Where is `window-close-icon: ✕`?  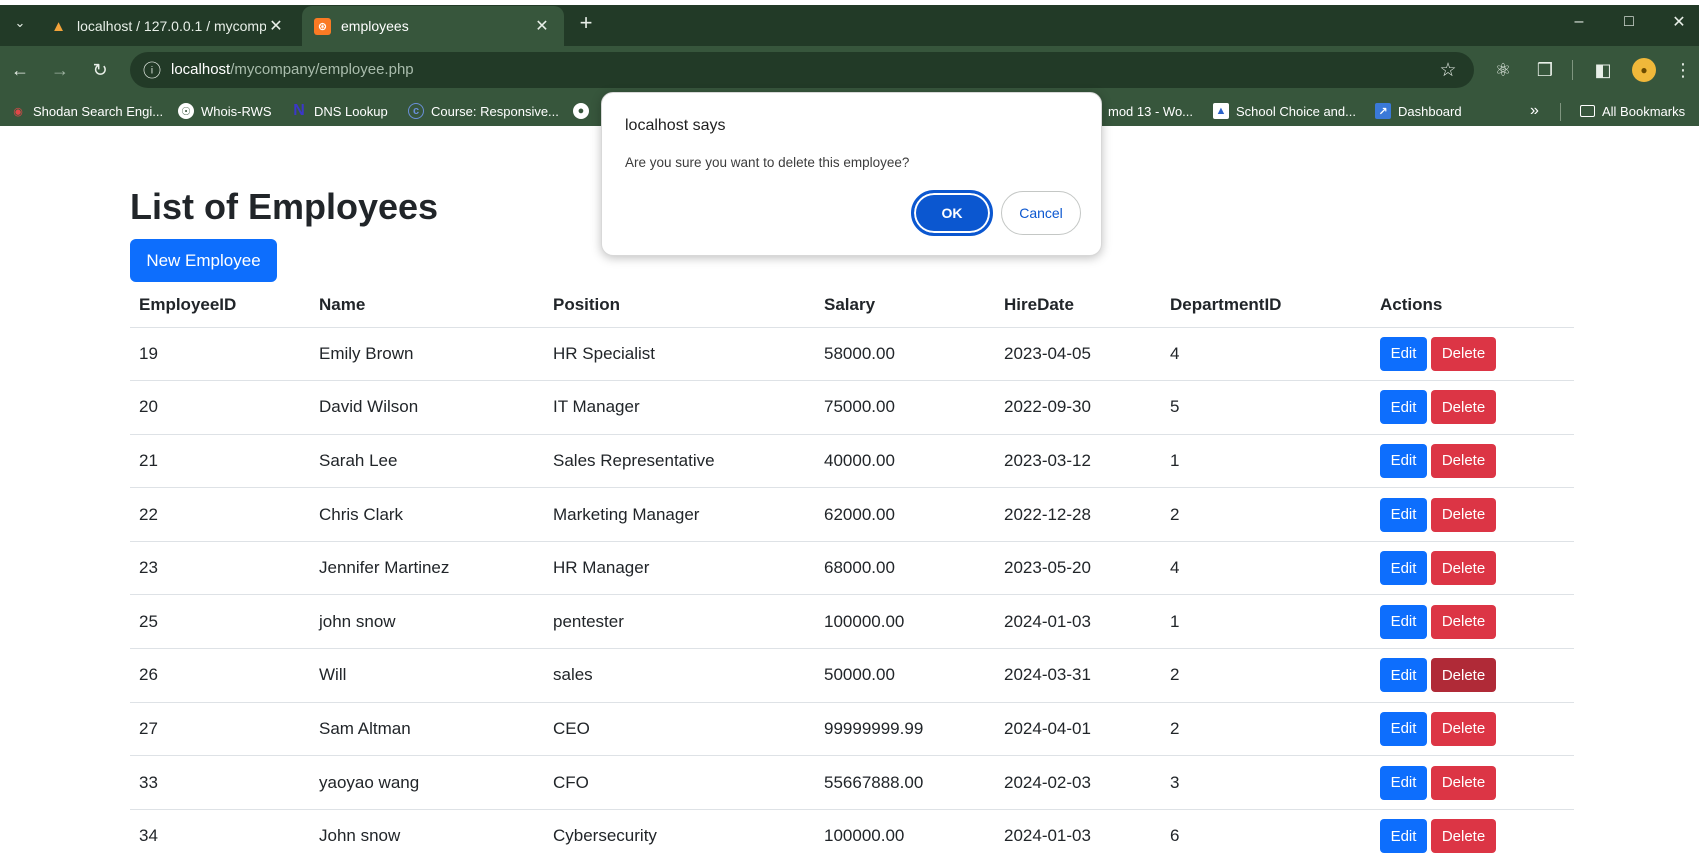
window-close-icon: ✕ is located at coordinates (1677, 22).